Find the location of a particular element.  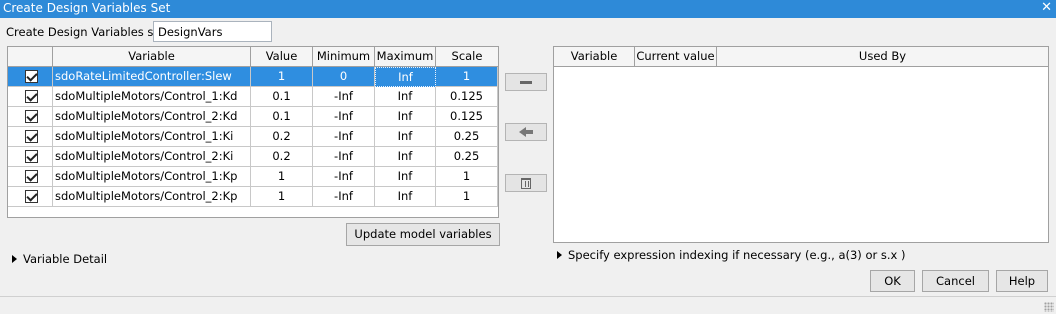

set-name-label: Create Design Variables set: is located at coordinates (87, 32).